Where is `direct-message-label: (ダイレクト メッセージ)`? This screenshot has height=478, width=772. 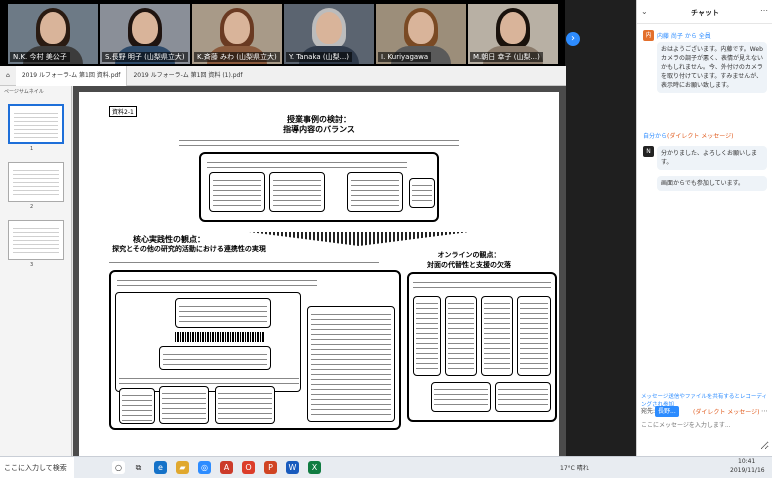 direct-message-label: (ダイレクト メッセージ) is located at coordinates (726, 412).